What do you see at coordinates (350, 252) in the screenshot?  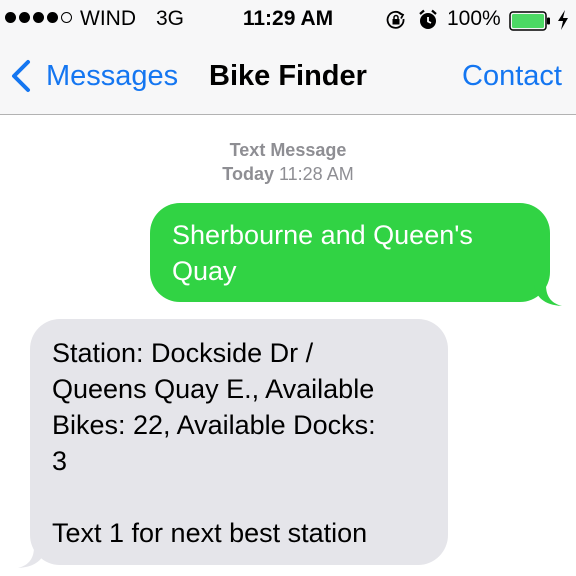 I see `outgoing-message-bubble: Sherbourne and Queen's Quay` at bounding box center [350, 252].